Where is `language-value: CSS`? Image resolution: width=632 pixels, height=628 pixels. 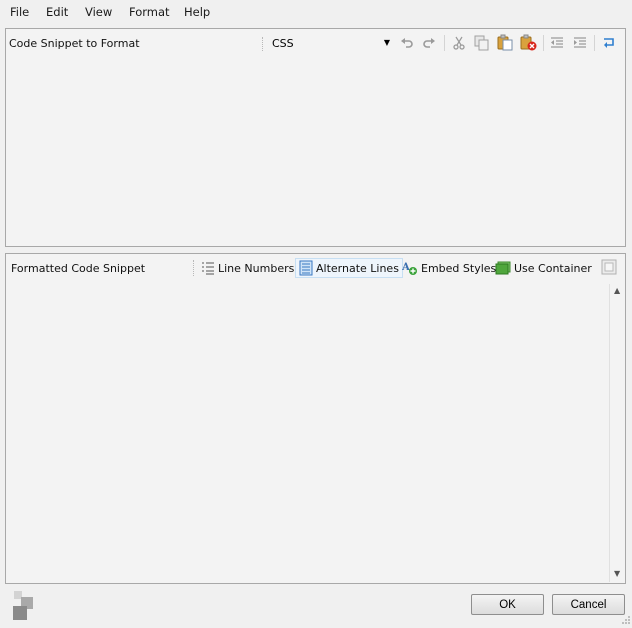
language-value: CSS is located at coordinates (283, 43).